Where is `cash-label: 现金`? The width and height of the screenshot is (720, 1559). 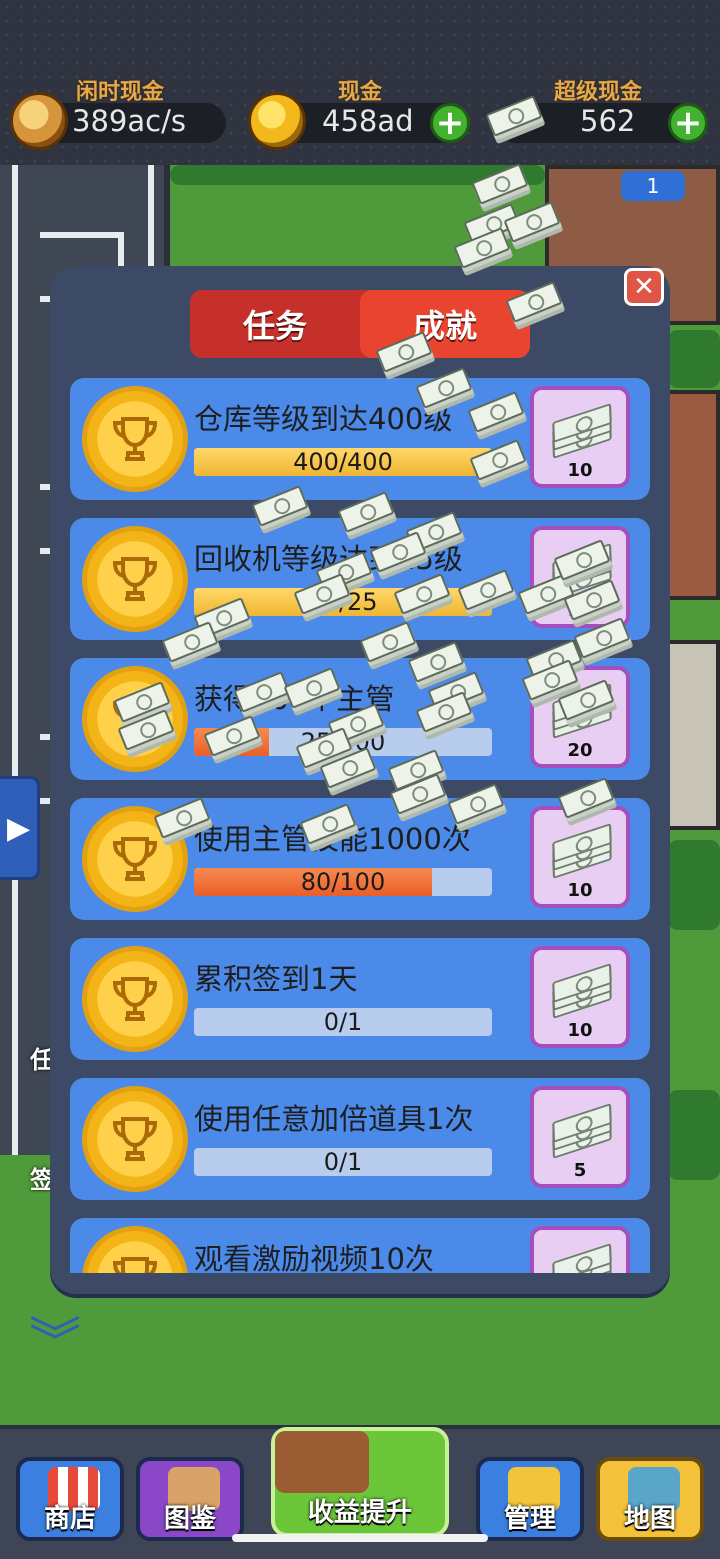 cash-label: 现金 is located at coordinates (360, 92).